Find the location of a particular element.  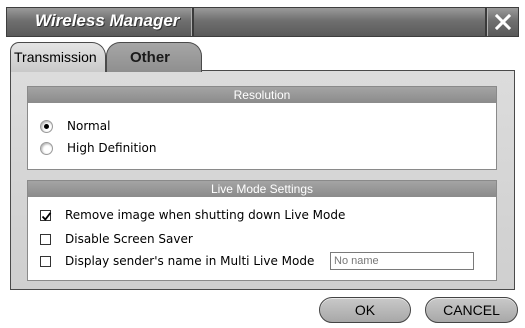

radio-high-definition: High Definition is located at coordinates (98, 148).